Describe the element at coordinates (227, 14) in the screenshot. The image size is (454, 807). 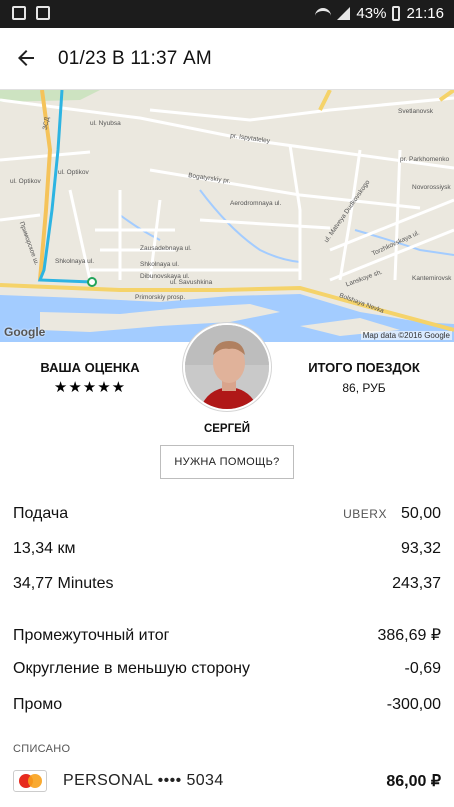
I see `status-bar: 43% 21:16` at that location.